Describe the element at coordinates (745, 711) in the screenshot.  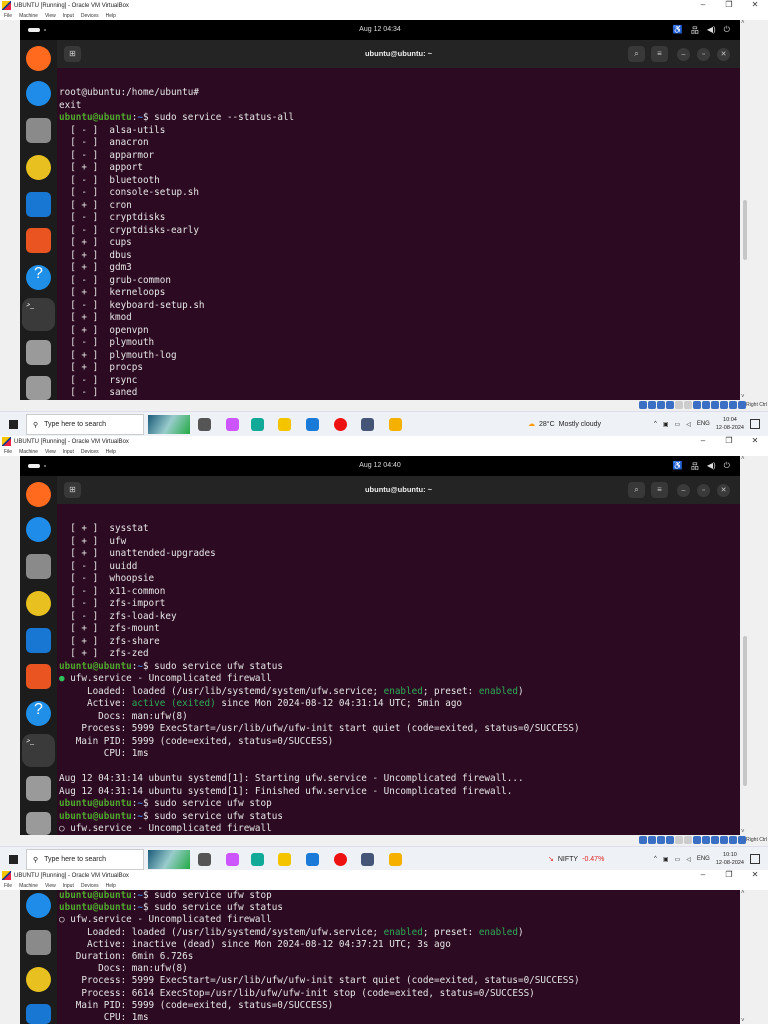
I see `scroll-thumb` at that location.